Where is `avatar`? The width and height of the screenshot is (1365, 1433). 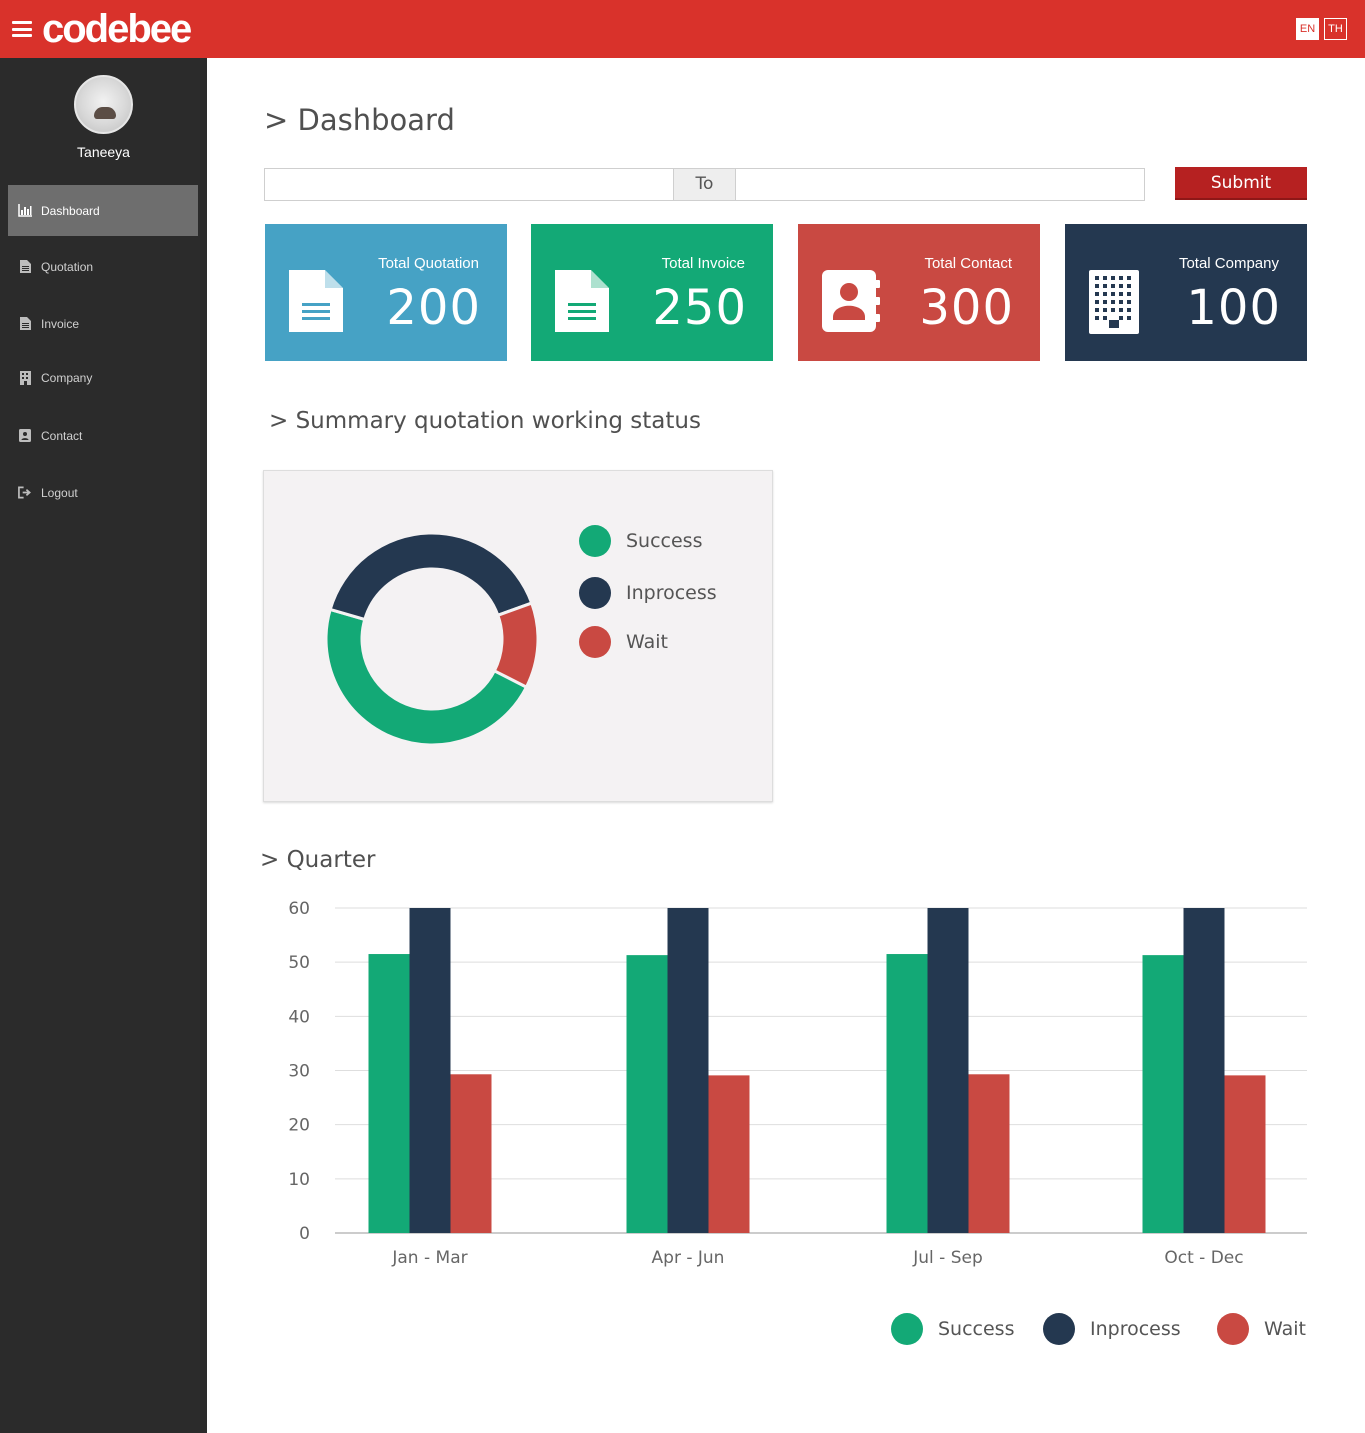 avatar is located at coordinates (103, 104).